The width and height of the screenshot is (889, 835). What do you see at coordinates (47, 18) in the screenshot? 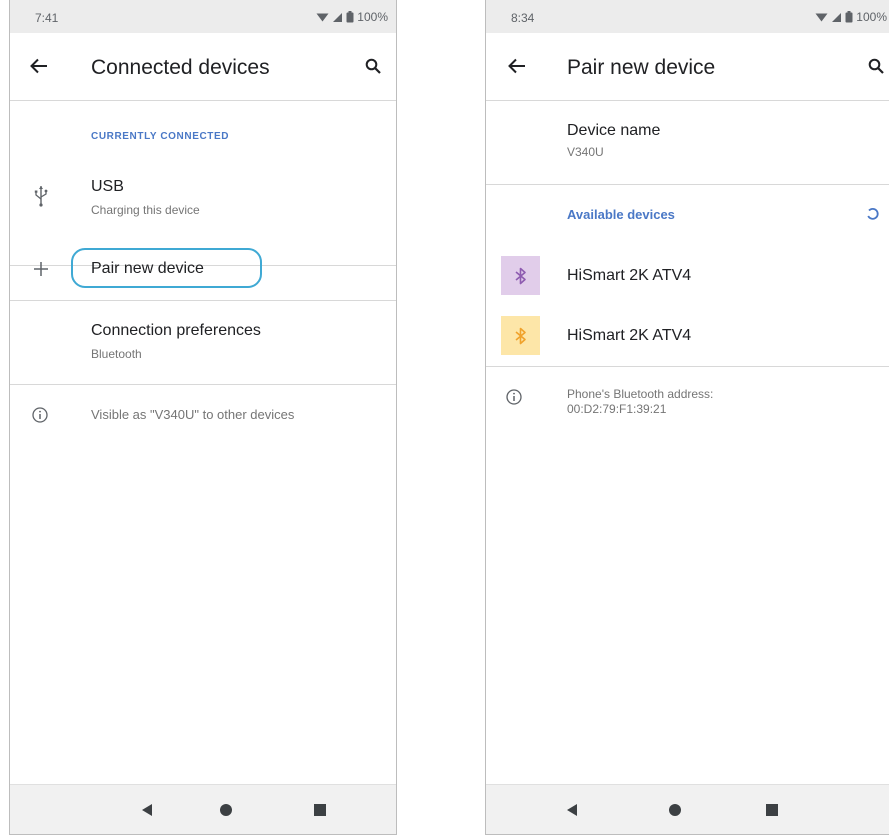
I see `status-time: 7:41` at bounding box center [47, 18].